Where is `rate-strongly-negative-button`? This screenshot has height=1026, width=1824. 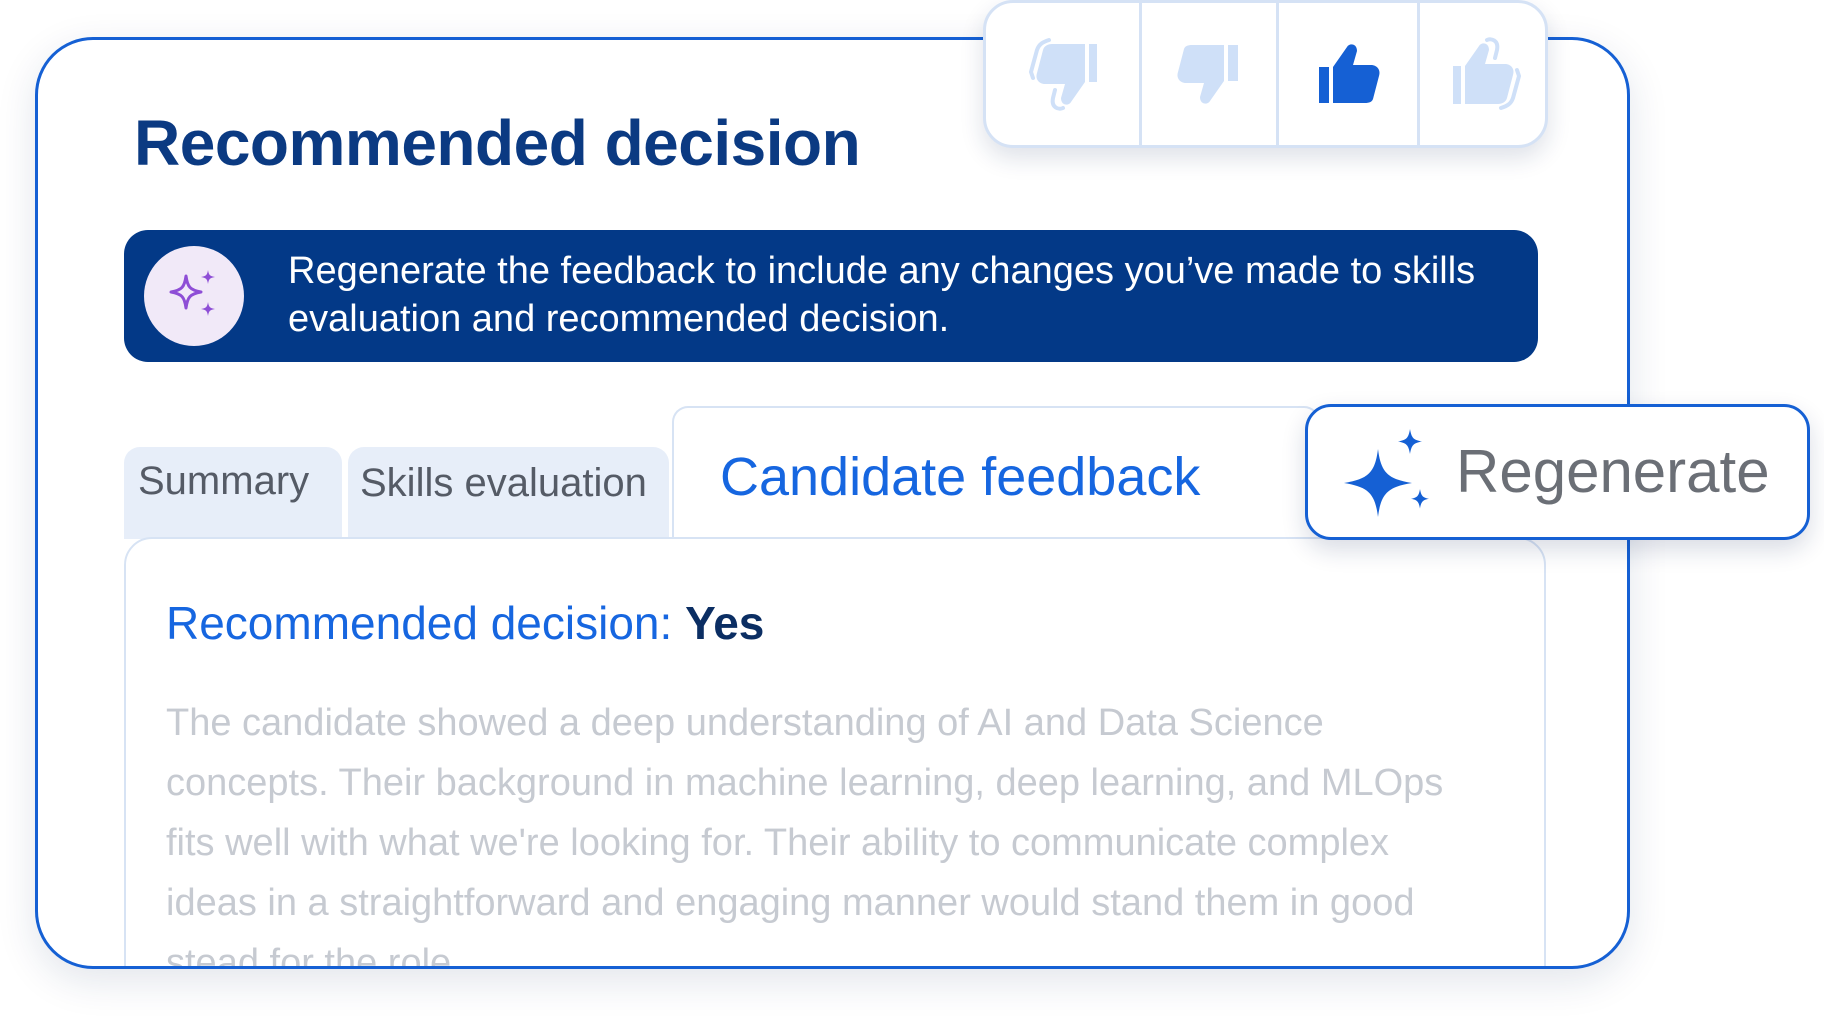 rate-strongly-negative-button is located at coordinates (1064, 74).